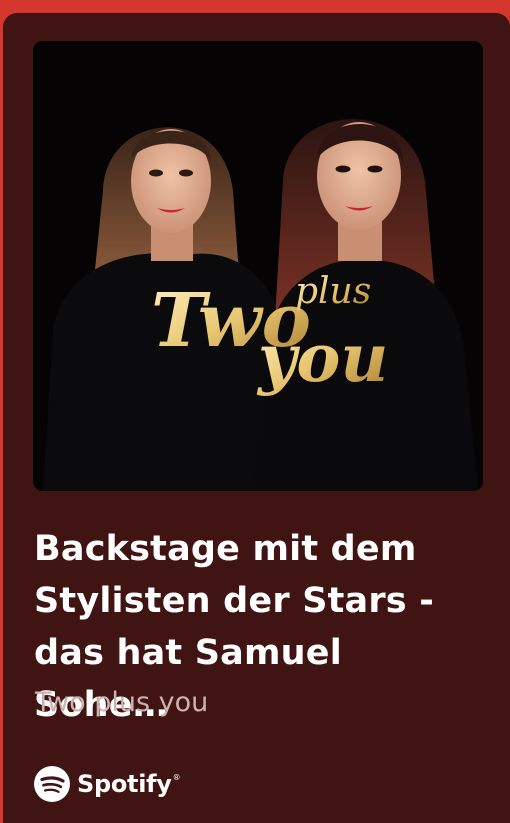  Describe the element at coordinates (176, 777) in the screenshot. I see `trademark-symbol: ®` at that location.